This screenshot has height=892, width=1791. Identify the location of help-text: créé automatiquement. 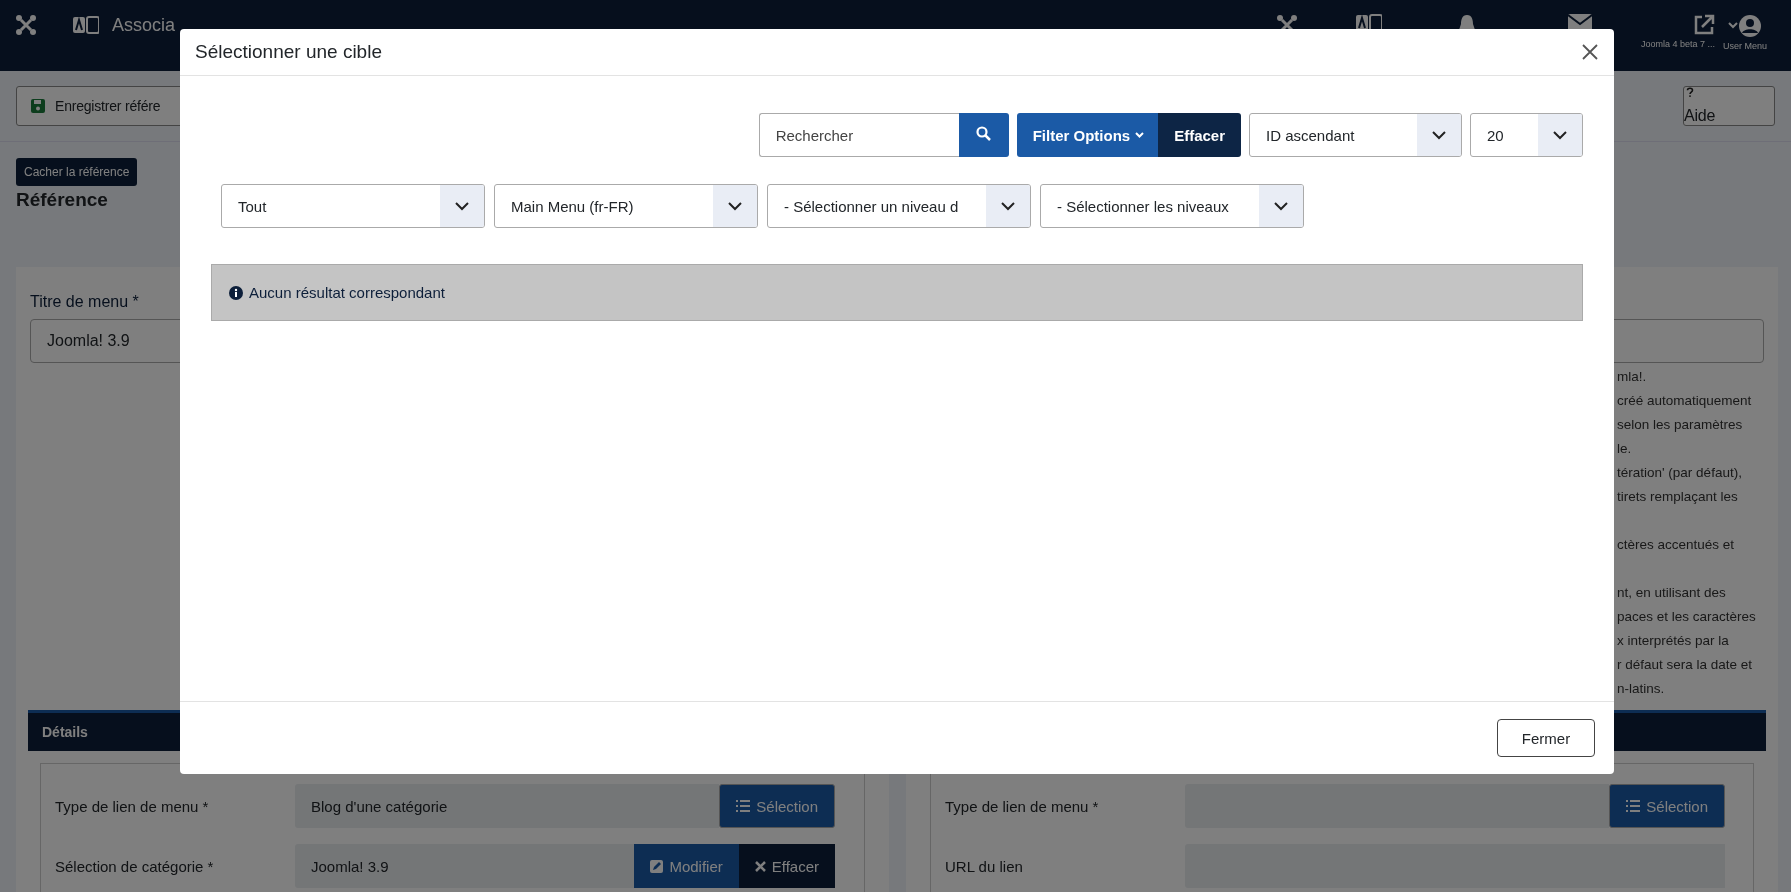
(1684, 401).